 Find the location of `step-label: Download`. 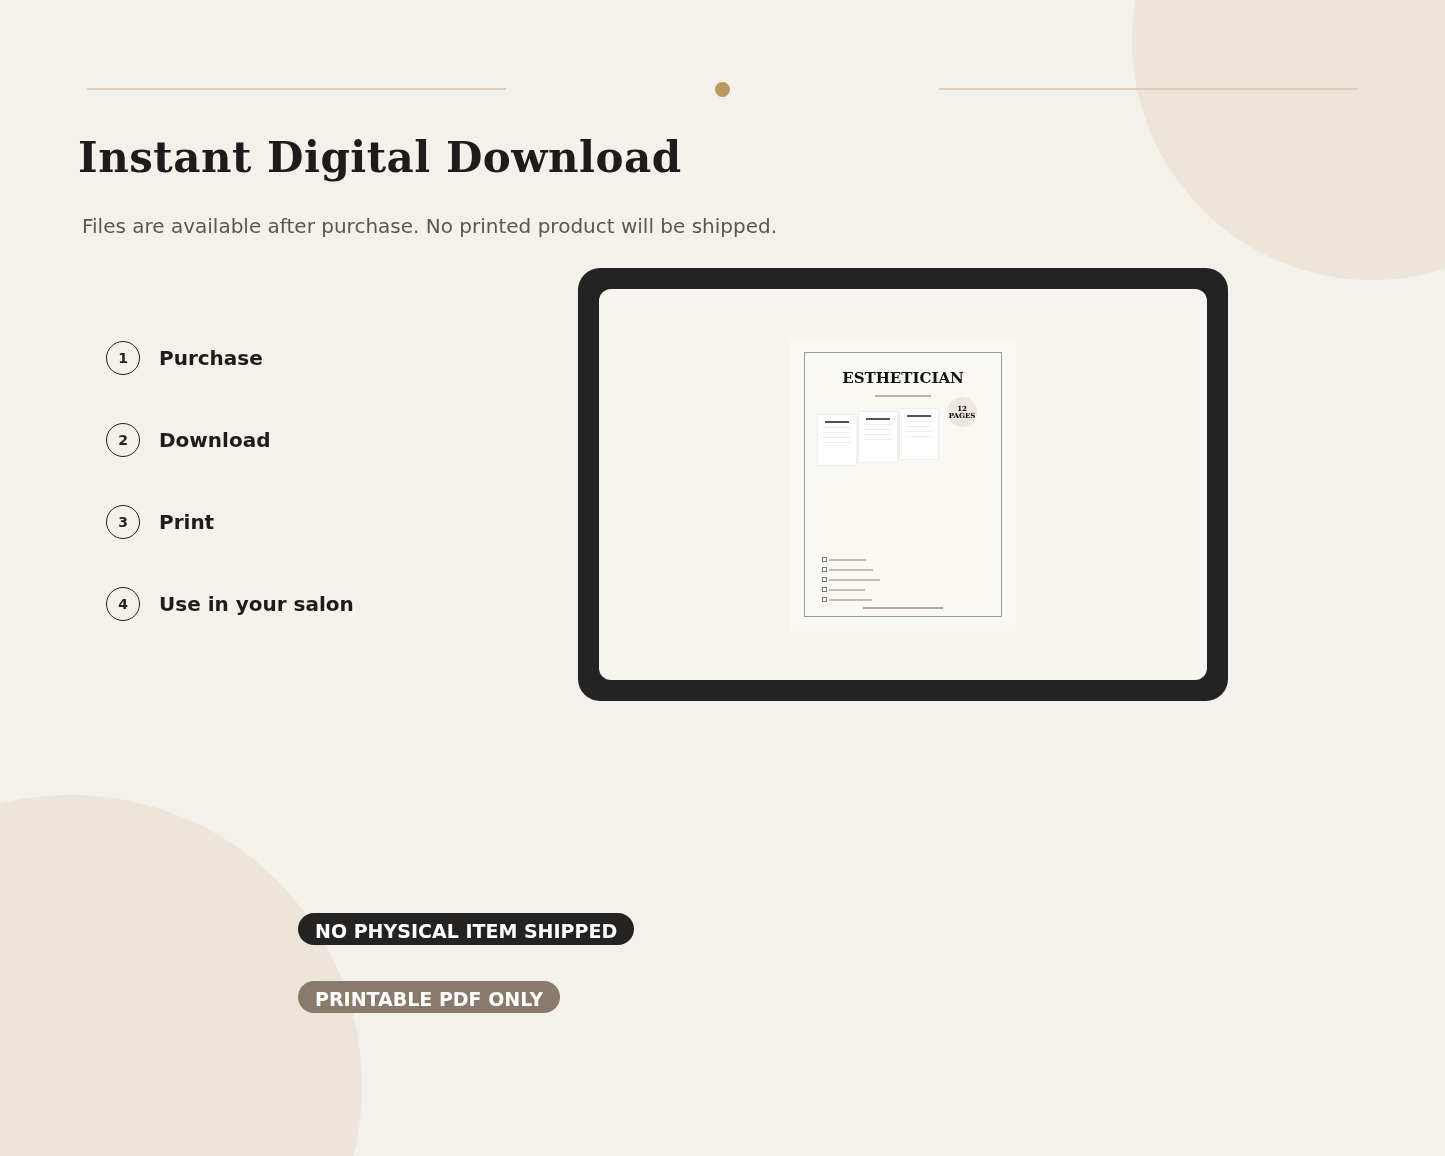

step-label: Download is located at coordinates (215, 440).